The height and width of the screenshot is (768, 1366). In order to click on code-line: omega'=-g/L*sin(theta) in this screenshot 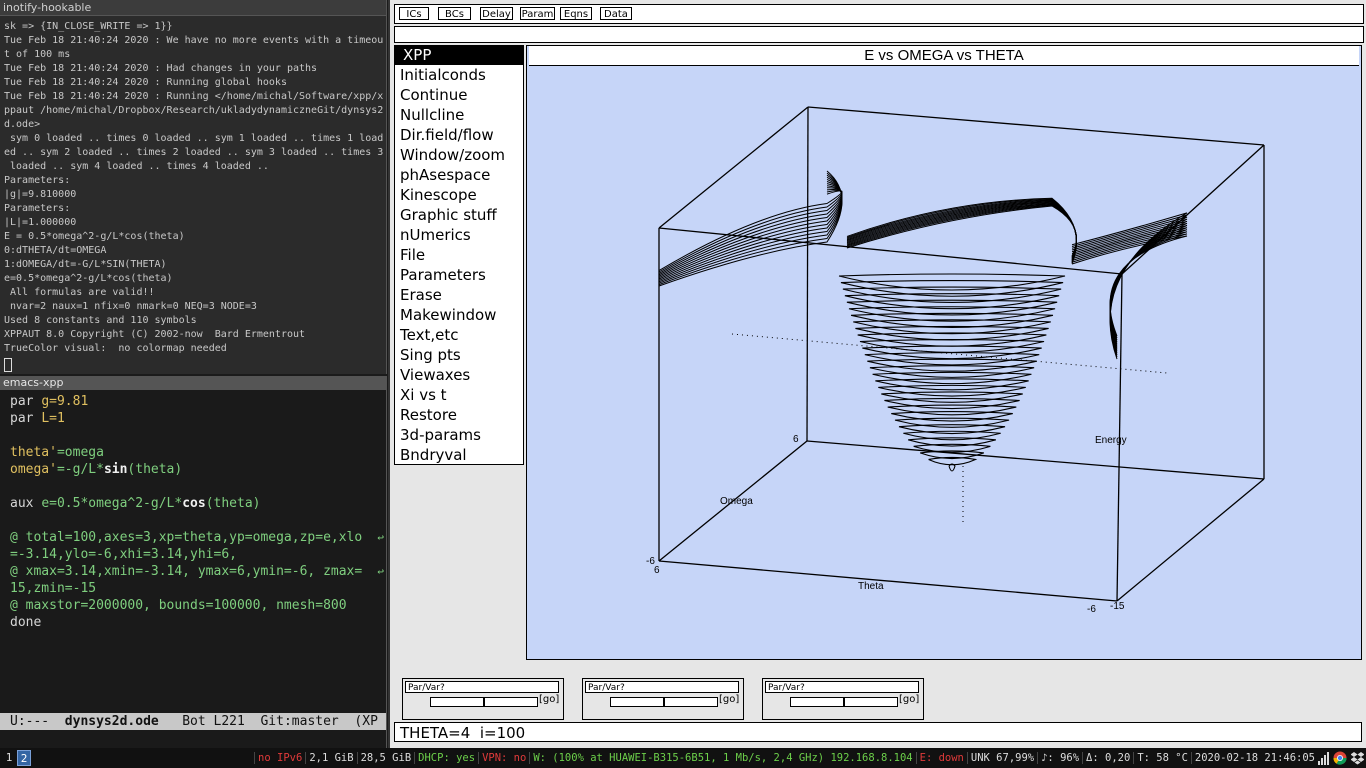, I will do `click(198, 469)`.